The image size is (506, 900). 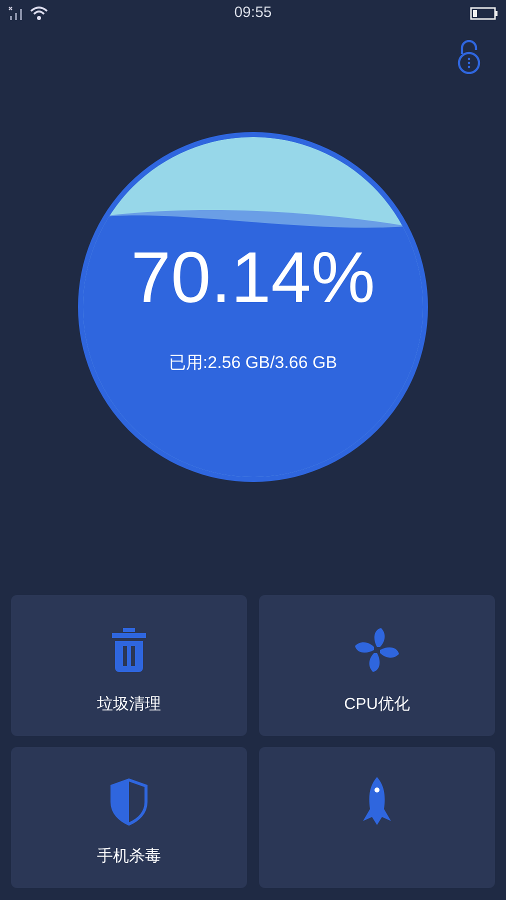 I want to click on tool-card: 垃圾清理, so click(x=129, y=665).